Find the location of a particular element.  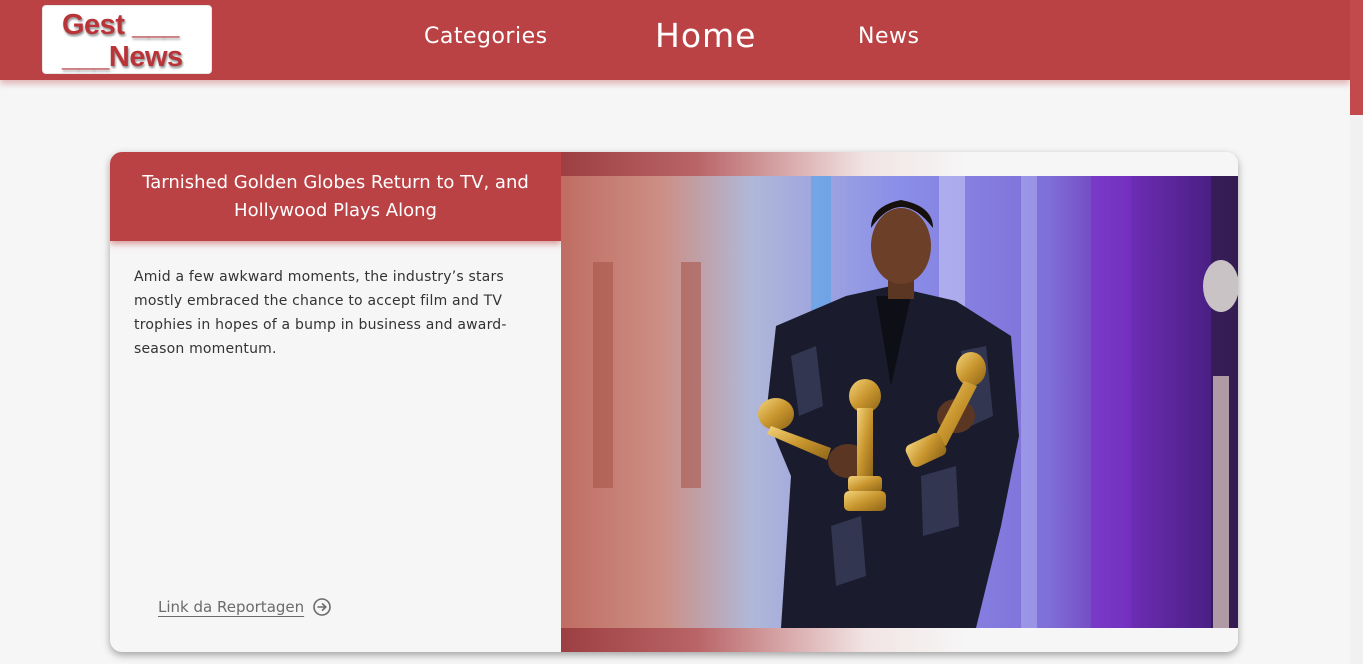

logo-line-2: ___News is located at coordinates (122, 57).